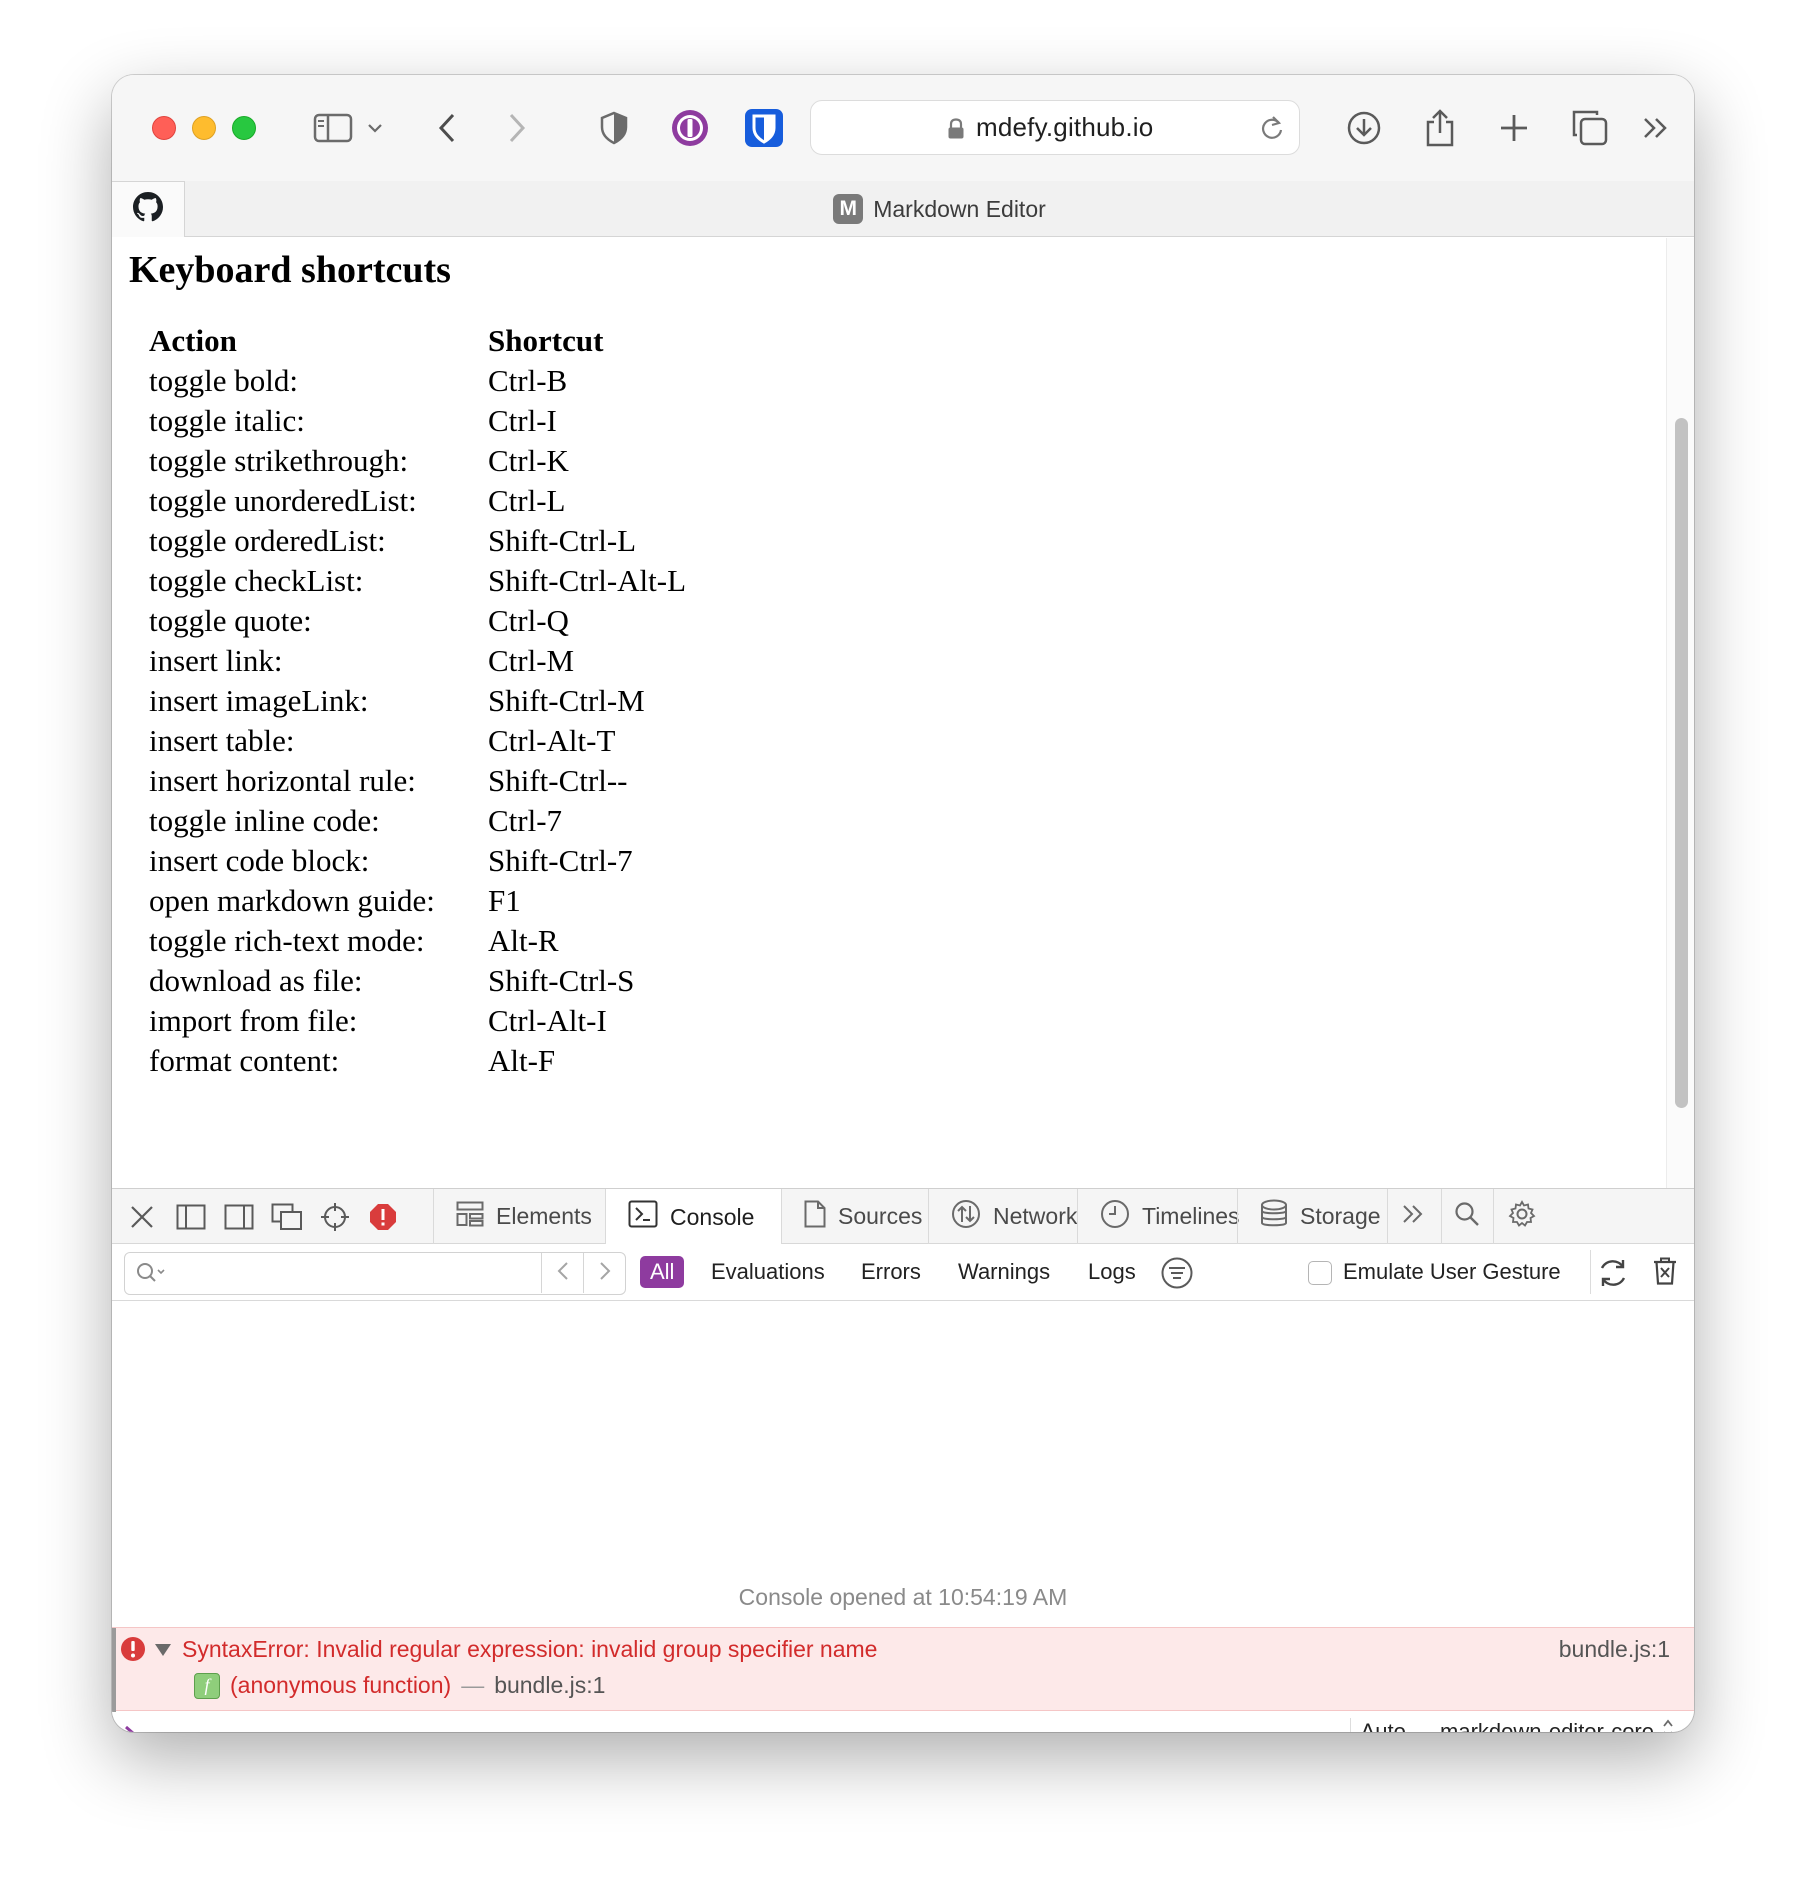 Image resolution: width=1804 pixels, height=1880 pixels. I want to click on shortcut-cell: F1, so click(504, 900).